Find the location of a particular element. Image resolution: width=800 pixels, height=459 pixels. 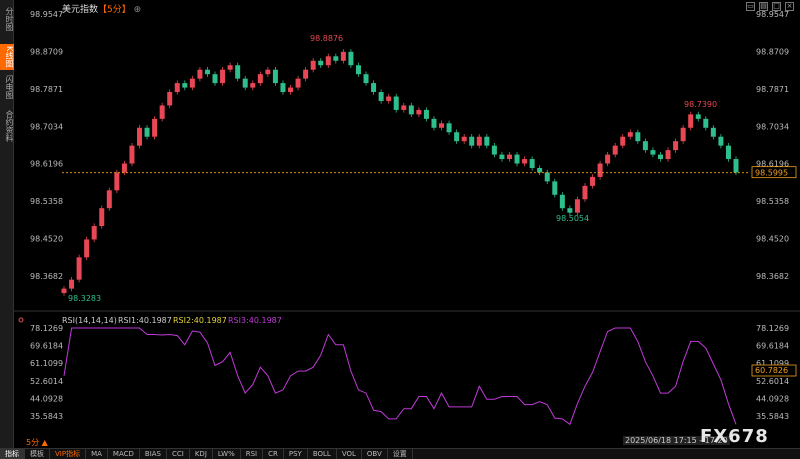

low-annotation: 98.3283 is located at coordinates (84, 298).